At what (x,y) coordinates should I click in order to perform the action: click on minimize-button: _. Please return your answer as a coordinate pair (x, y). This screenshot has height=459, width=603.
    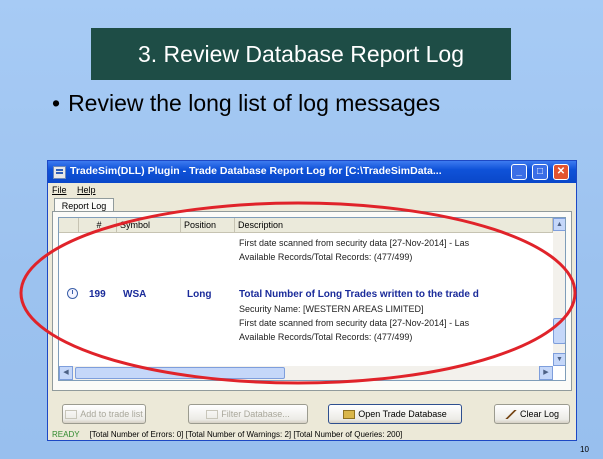
    Looking at the image, I should click on (519, 172).